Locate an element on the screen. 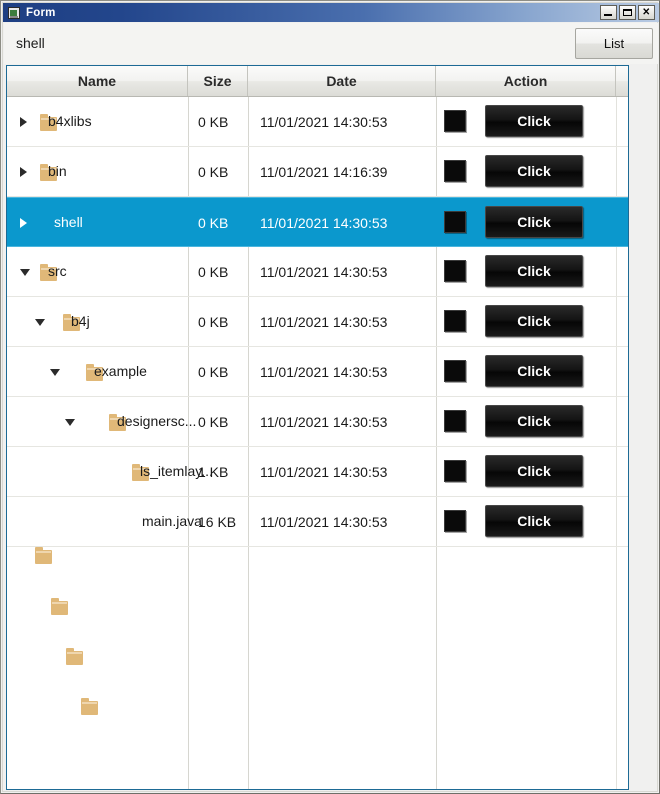 This screenshot has height=794, width=660. table-row: main.java 16 KB 11/01/2021 14:30:53 Click is located at coordinates (317, 522).